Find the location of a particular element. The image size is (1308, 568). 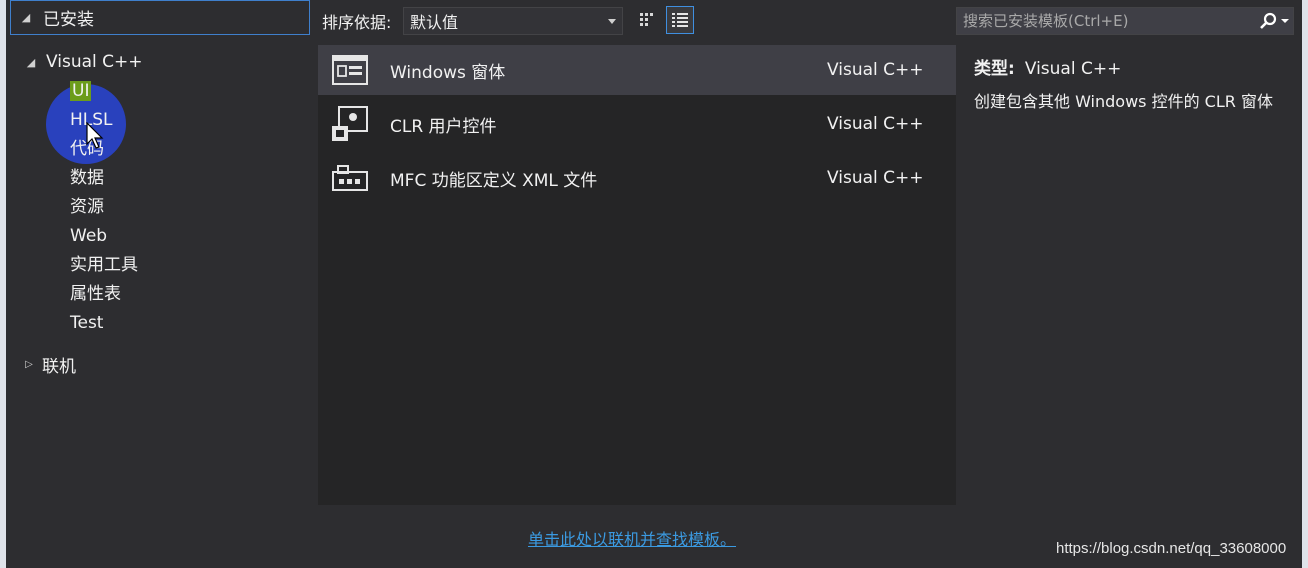

installed-label: 已安装 is located at coordinates (68, 20).